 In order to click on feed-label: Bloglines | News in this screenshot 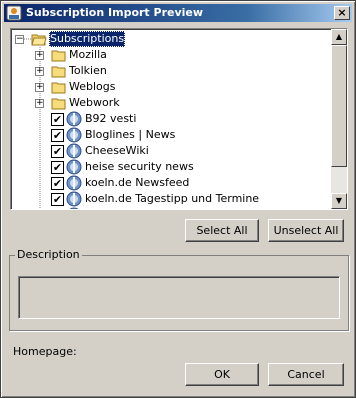, I will do `click(130, 135)`.